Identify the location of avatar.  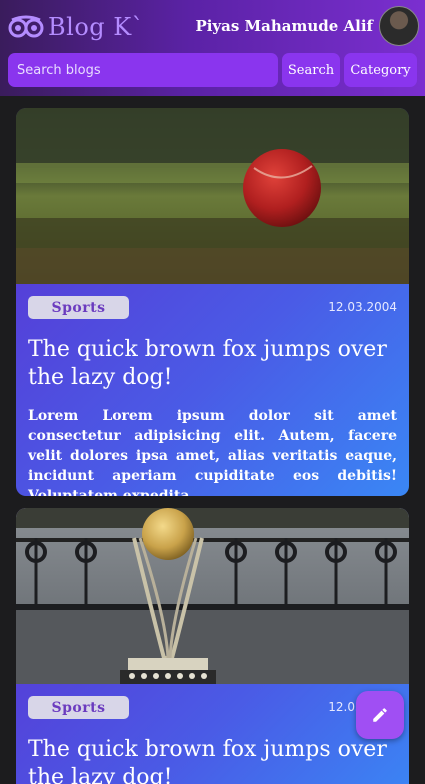
(399, 26).